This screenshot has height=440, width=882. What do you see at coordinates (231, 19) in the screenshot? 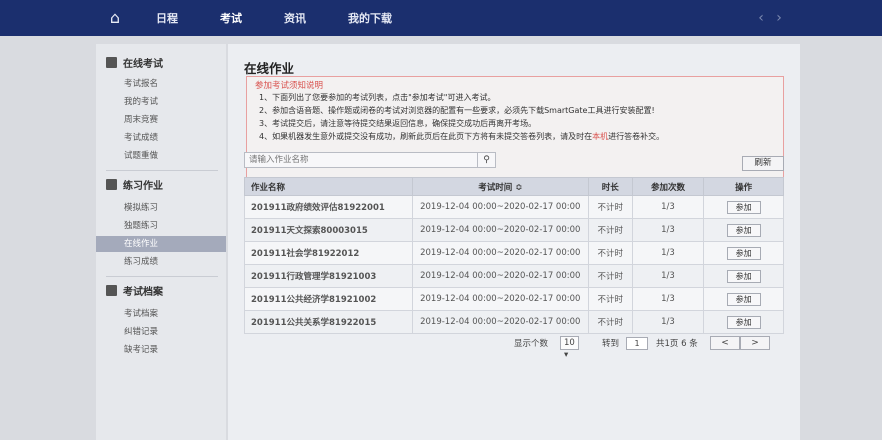
I see `nav-item-exam: 考试` at bounding box center [231, 19].